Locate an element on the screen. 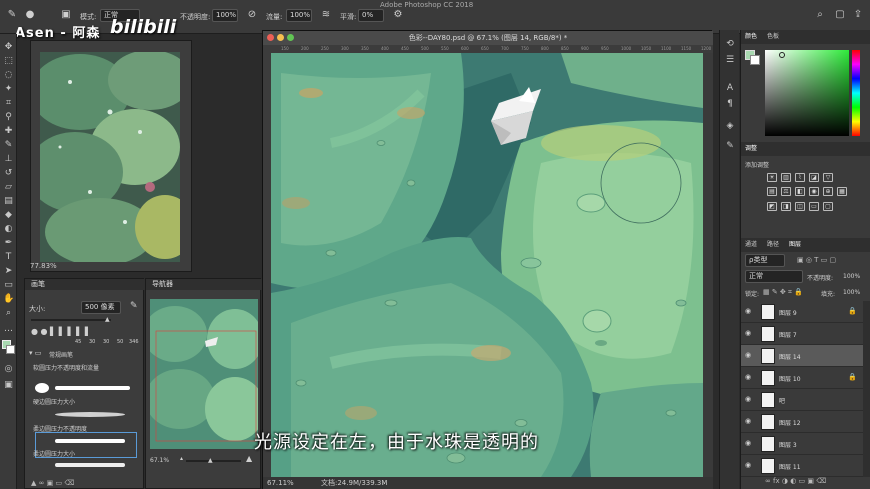 This screenshot has height=489, width=870. smooth-settings-icon: ⚙ is located at coordinates (398, 15).